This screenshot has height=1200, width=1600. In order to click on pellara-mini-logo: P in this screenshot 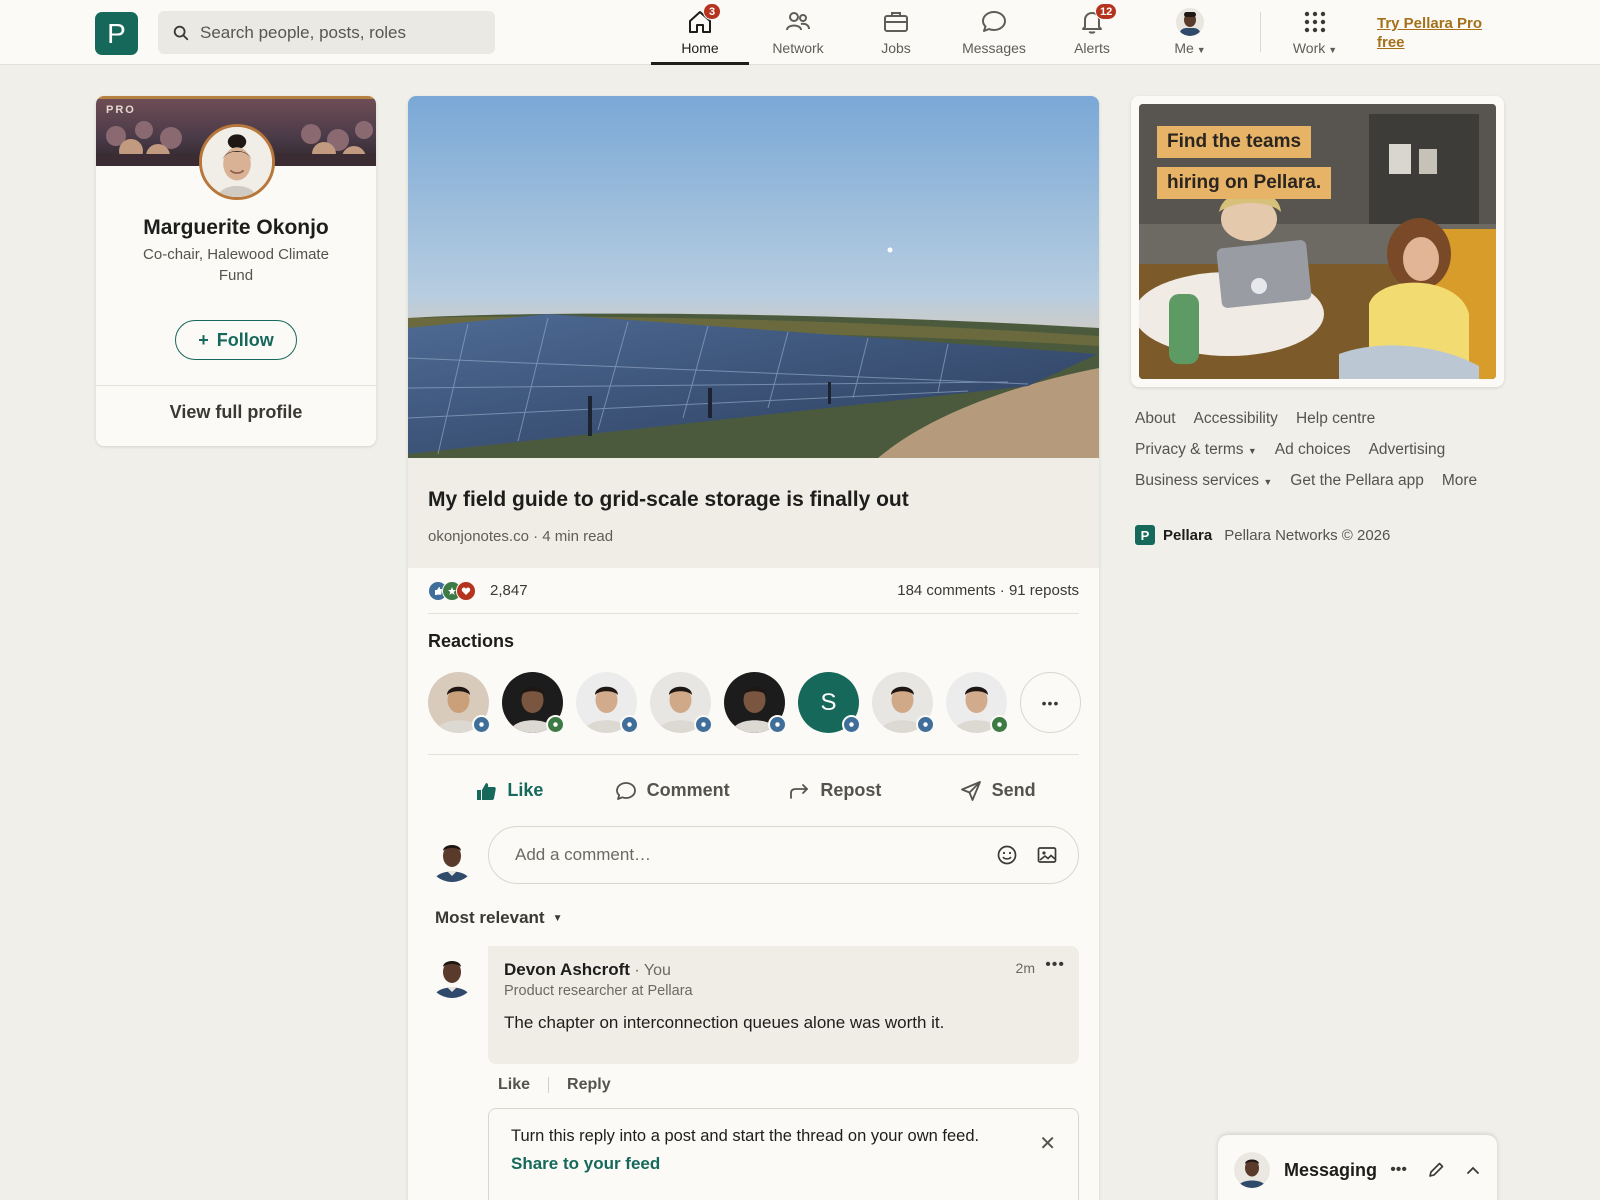, I will do `click(1145, 535)`.